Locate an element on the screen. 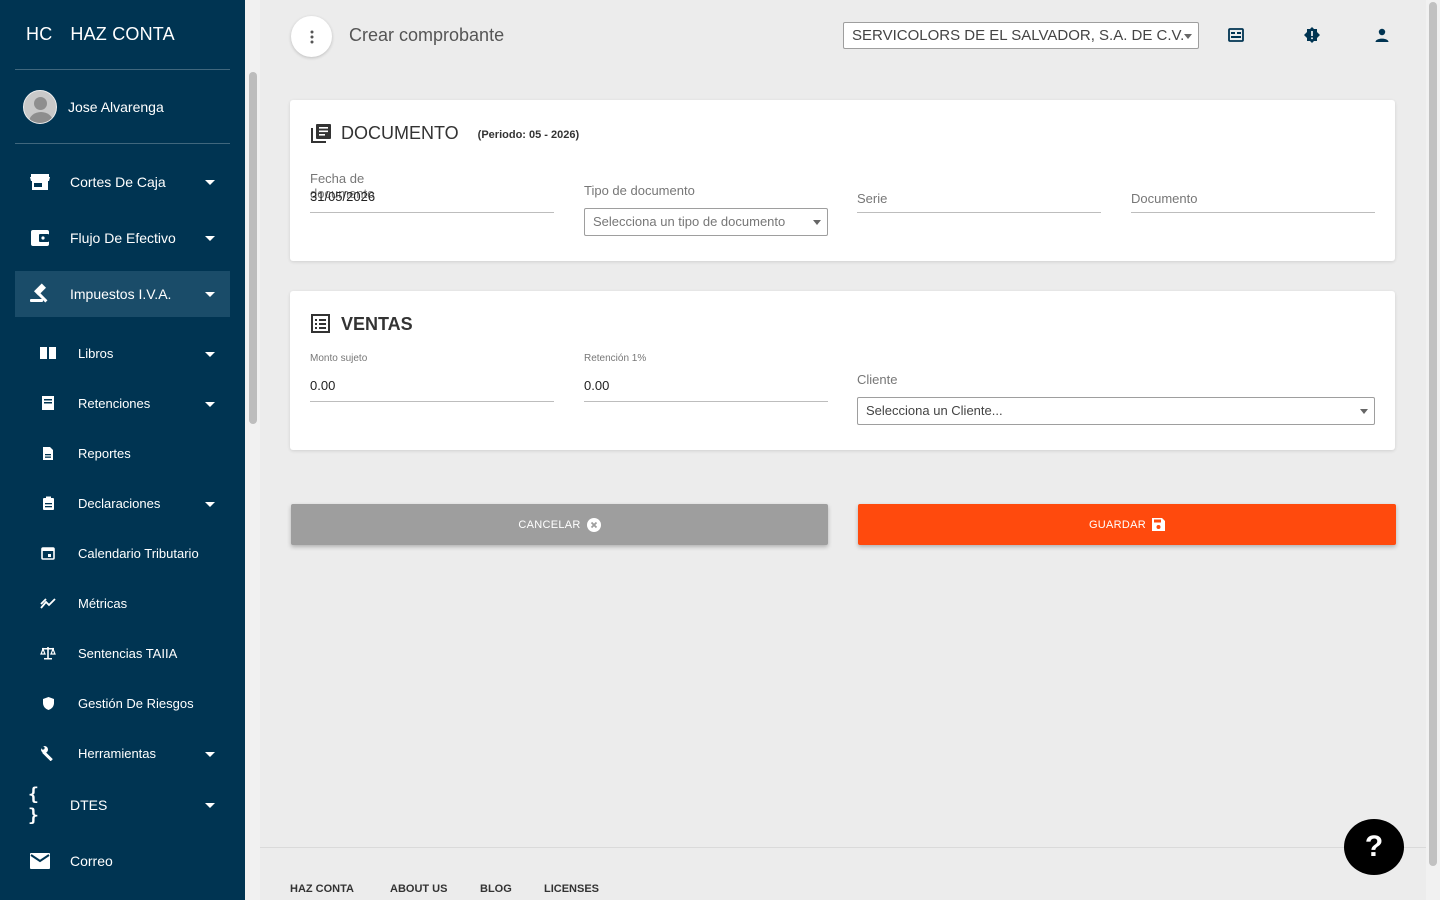  save-icon is located at coordinates (1159, 524).